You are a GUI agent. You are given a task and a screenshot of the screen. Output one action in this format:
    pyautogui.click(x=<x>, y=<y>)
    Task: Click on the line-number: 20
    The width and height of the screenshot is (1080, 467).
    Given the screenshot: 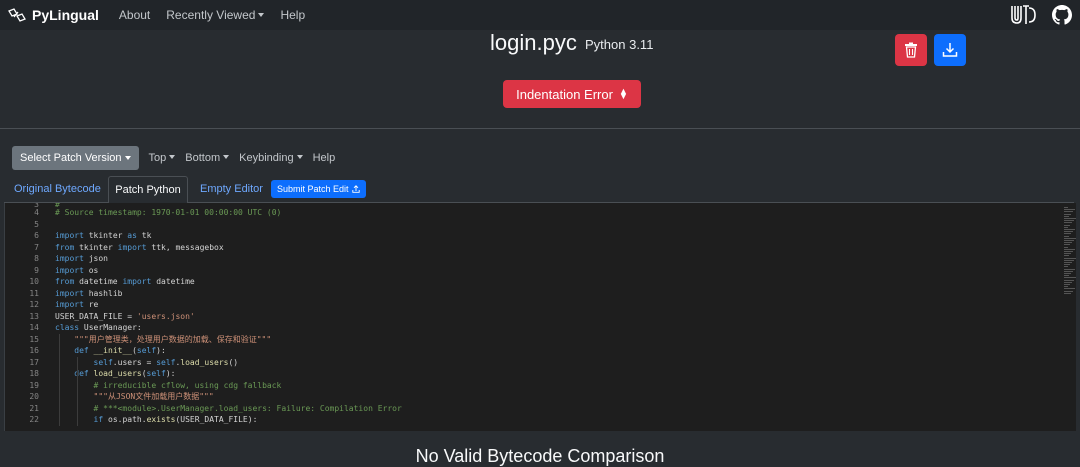 What is the action you would take?
    pyautogui.click(x=34, y=396)
    